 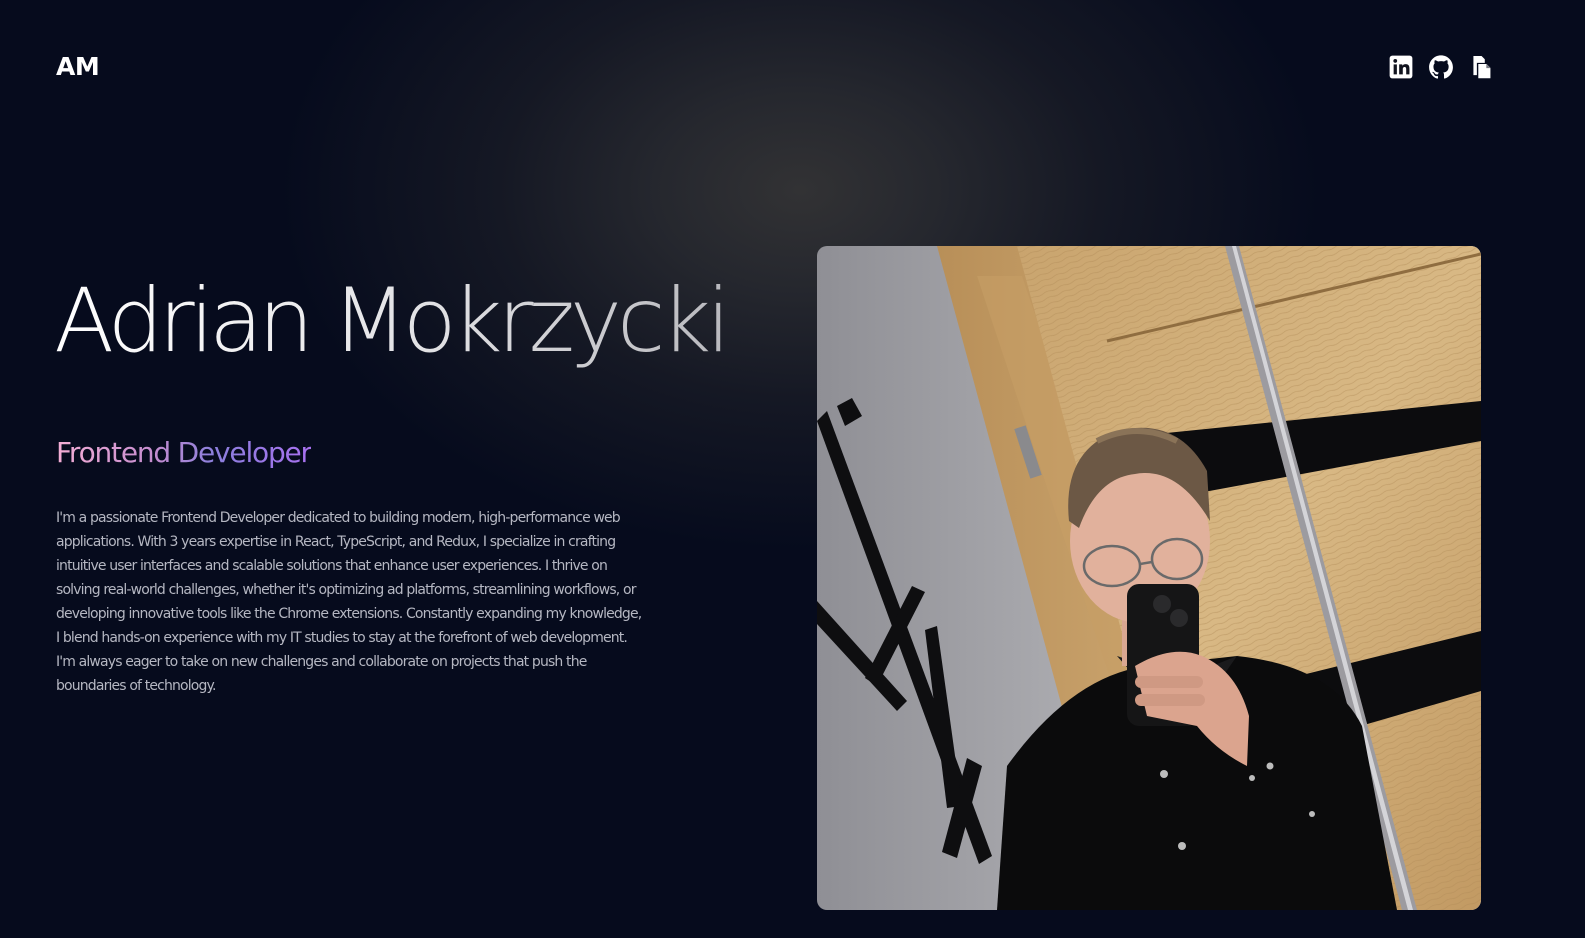 I want to click on linkedin-icon, so click(x=1401, y=67).